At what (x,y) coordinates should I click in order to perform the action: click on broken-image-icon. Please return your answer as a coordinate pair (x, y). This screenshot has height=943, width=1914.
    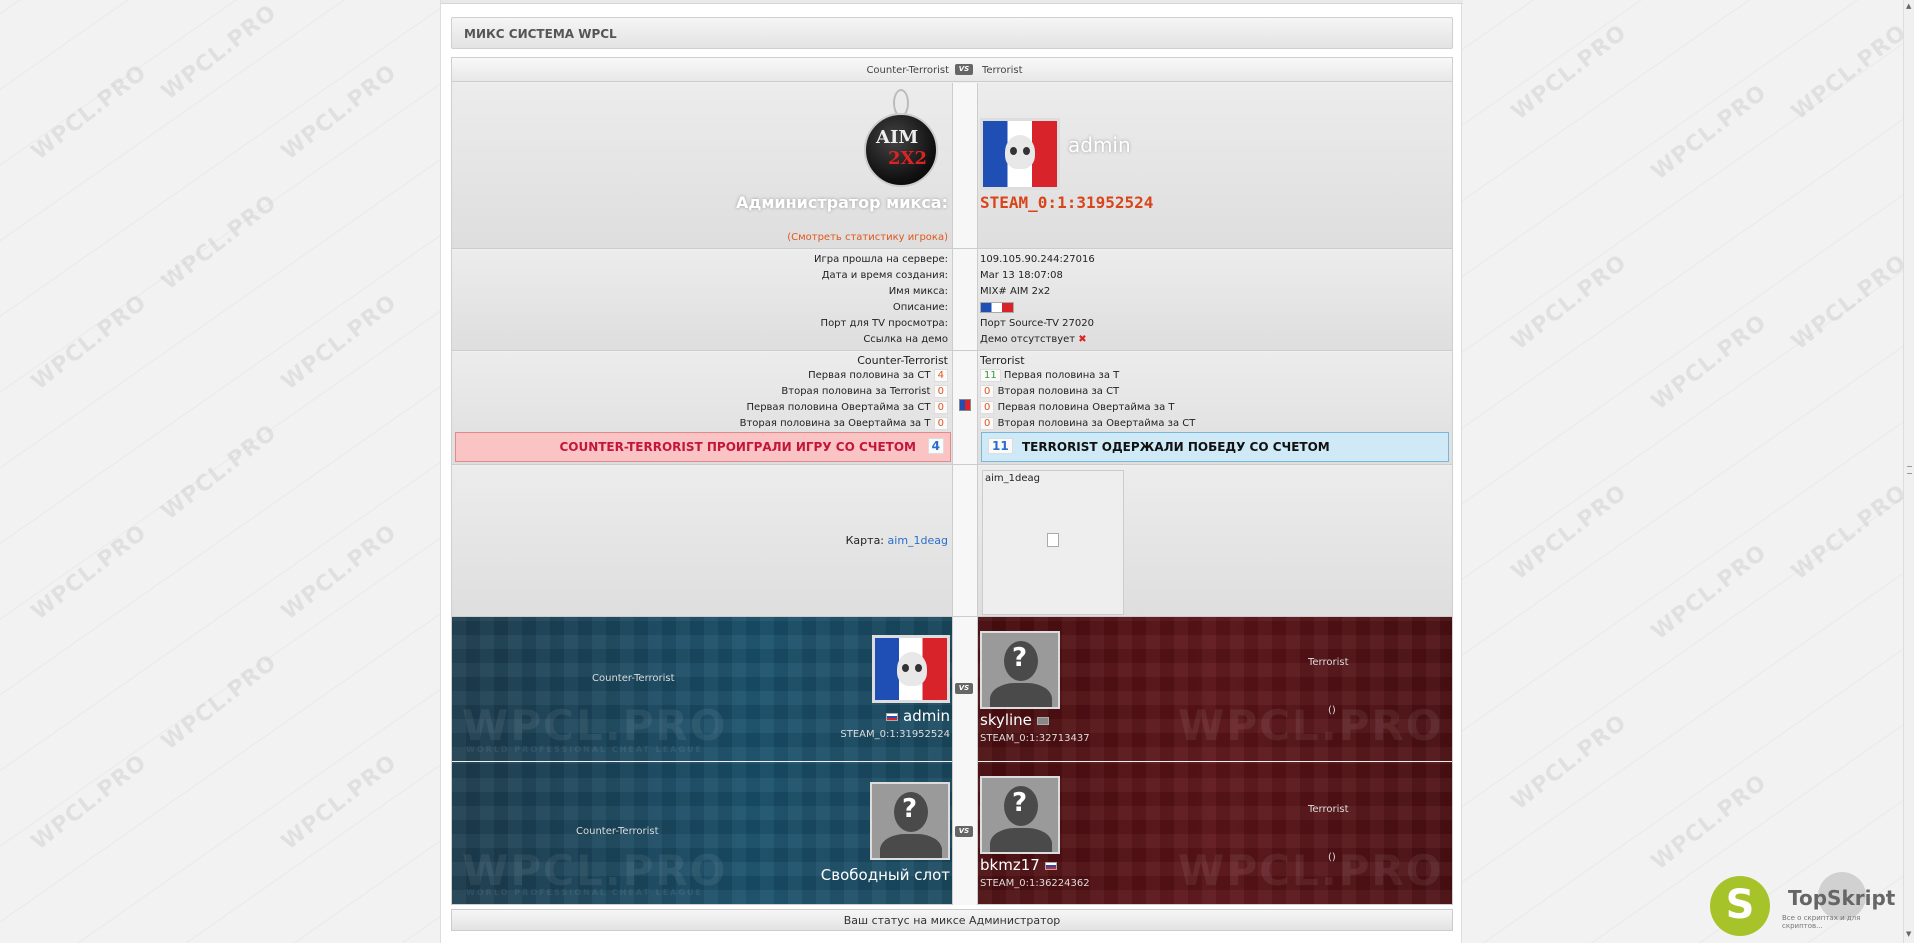
    Looking at the image, I should click on (1053, 540).